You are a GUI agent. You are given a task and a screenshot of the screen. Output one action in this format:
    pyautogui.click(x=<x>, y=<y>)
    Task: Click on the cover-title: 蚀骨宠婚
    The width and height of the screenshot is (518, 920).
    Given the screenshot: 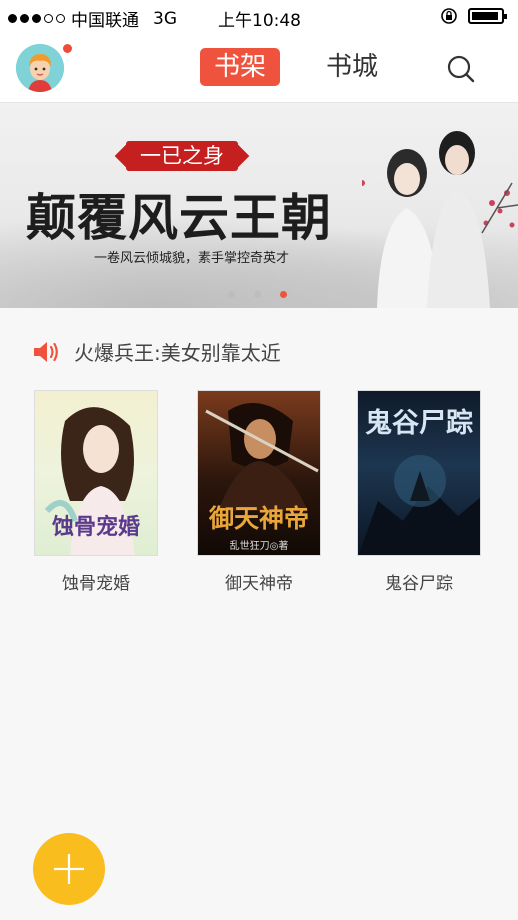 What is the action you would take?
    pyautogui.click(x=95, y=527)
    